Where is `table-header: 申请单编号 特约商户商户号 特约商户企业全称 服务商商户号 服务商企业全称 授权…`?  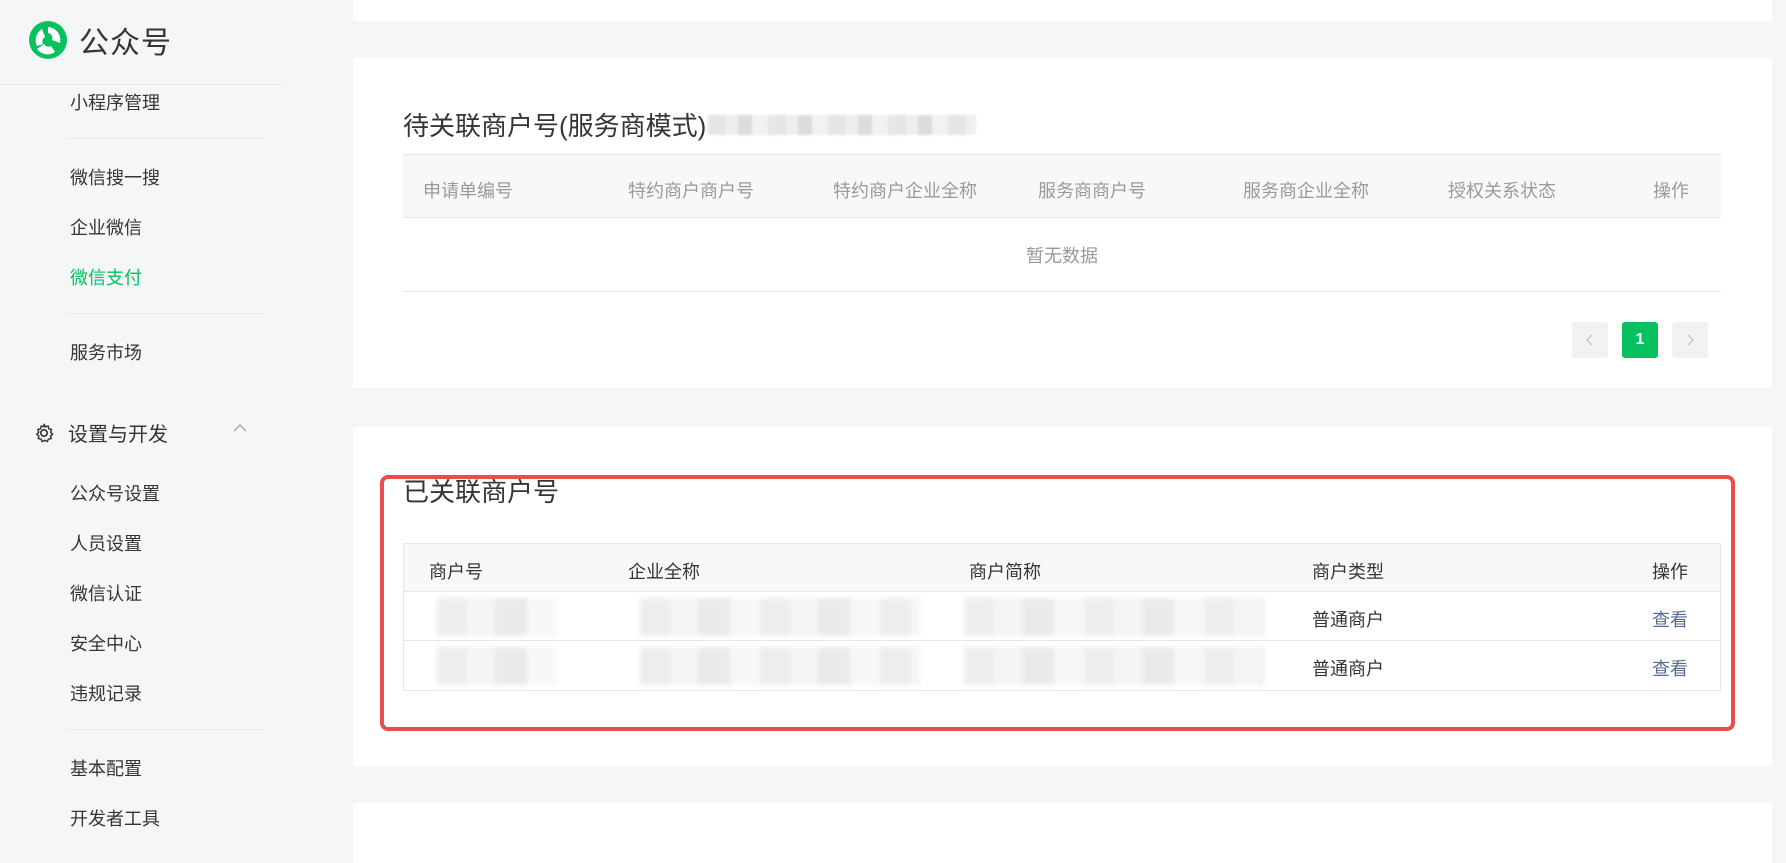
table-header: 申请单编号 特约商户商户号 特约商户企业全称 服务商商户号 服务商企业全称 授权… is located at coordinates (1062, 186).